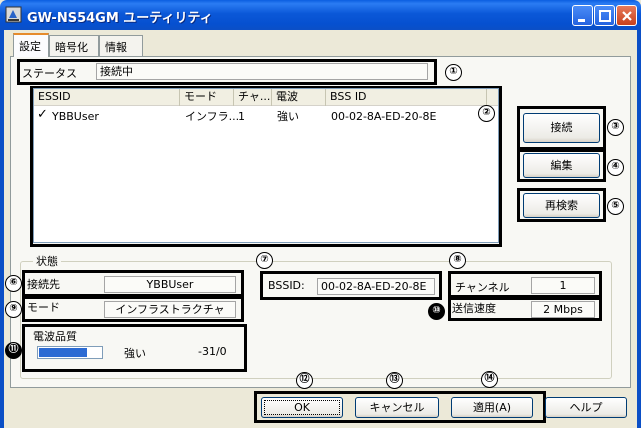 The image size is (641, 428). Describe the element at coordinates (376, 286) in the screenshot. I see `bssid-value: 00-02-8A-ED-20-8E` at that location.